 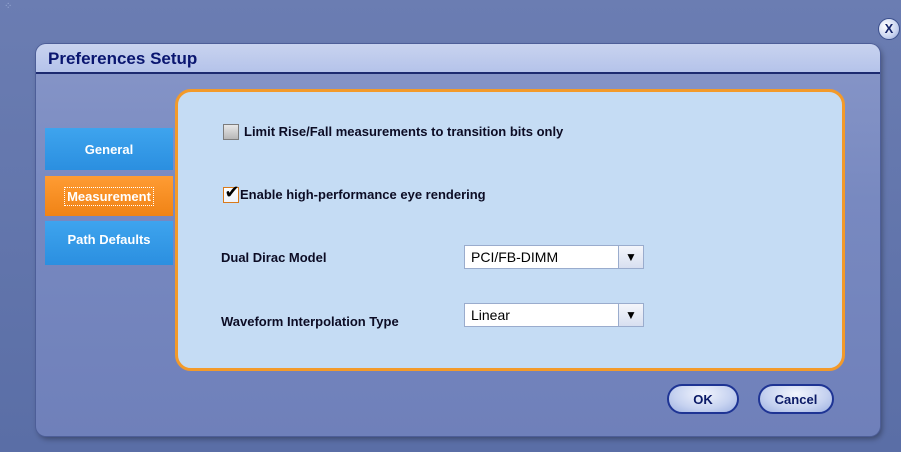 I want to click on tab-general: General, so click(x=109, y=149).